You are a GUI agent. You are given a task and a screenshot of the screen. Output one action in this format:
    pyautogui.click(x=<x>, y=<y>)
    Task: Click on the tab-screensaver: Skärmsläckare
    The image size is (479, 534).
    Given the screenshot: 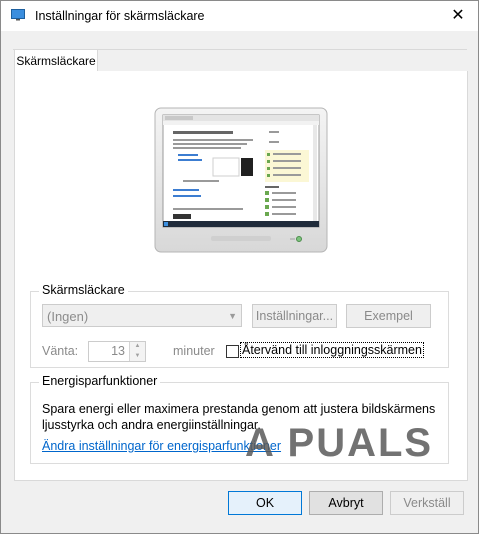 What is the action you would take?
    pyautogui.click(x=56, y=60)
    